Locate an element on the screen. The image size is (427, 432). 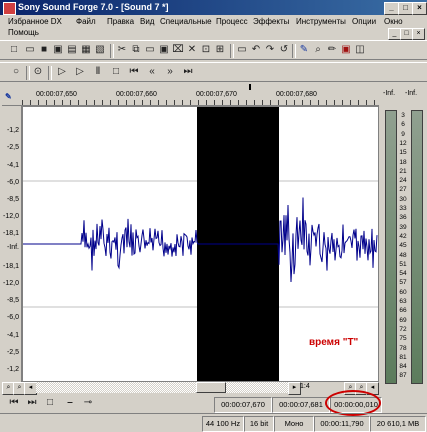
ruler-label: 00:00:07,680 is located at coordinates (296, 94).